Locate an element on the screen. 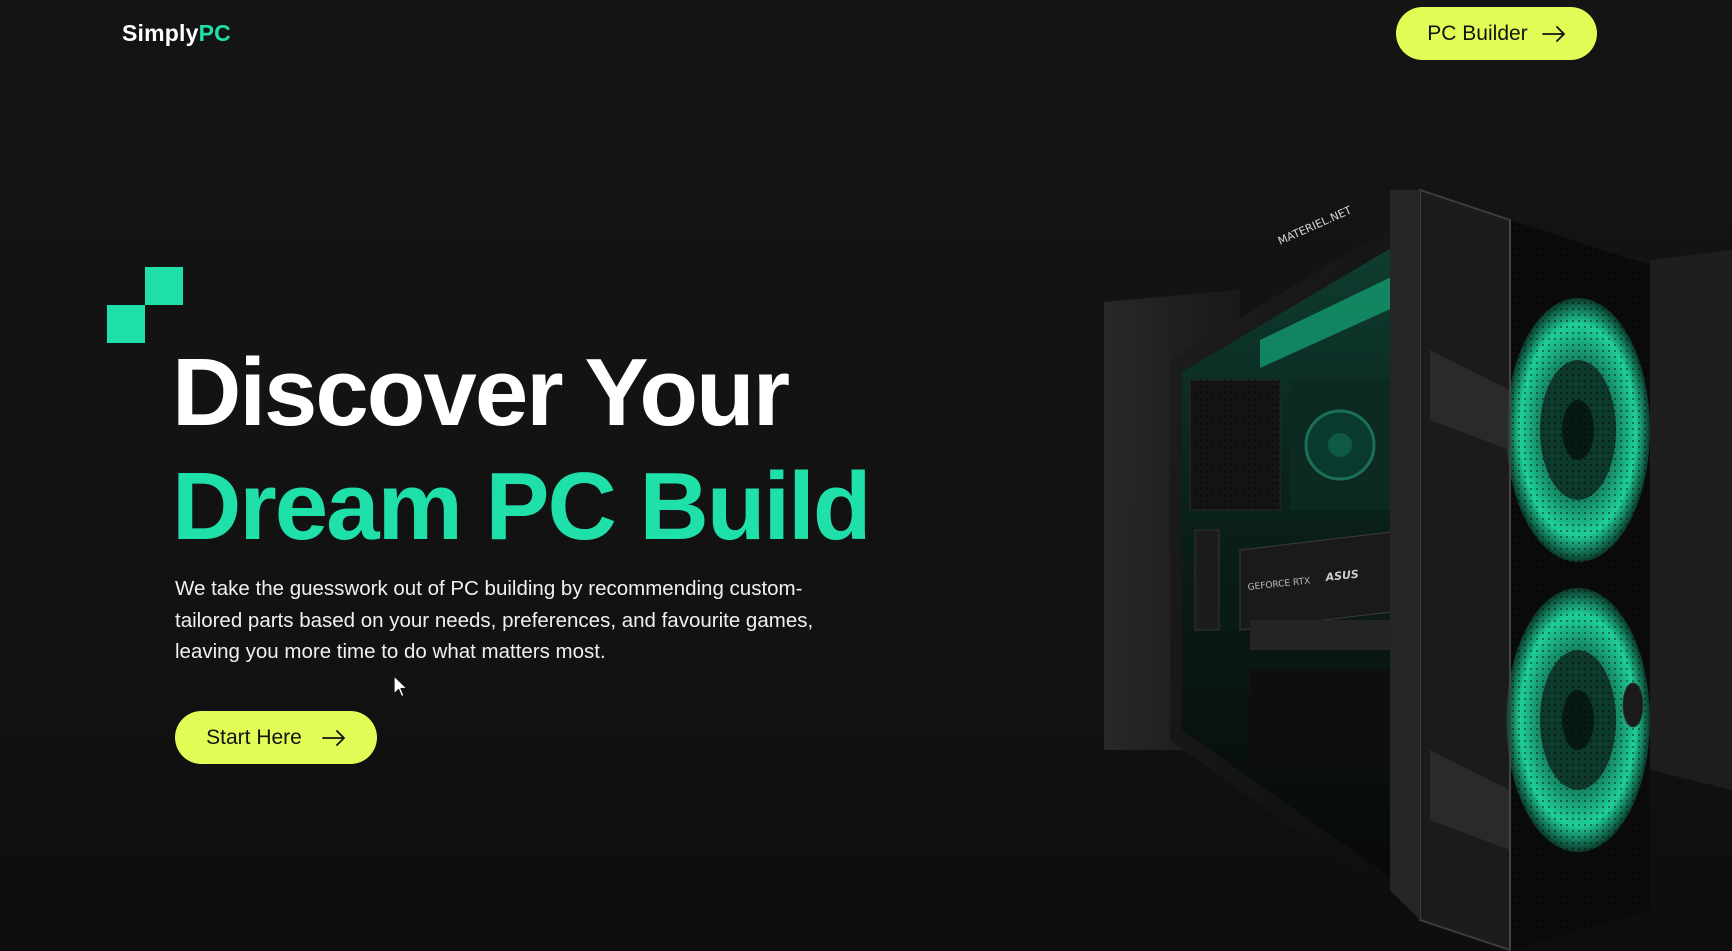  start-here-button: Start Here is located at coordinates (276, 737).